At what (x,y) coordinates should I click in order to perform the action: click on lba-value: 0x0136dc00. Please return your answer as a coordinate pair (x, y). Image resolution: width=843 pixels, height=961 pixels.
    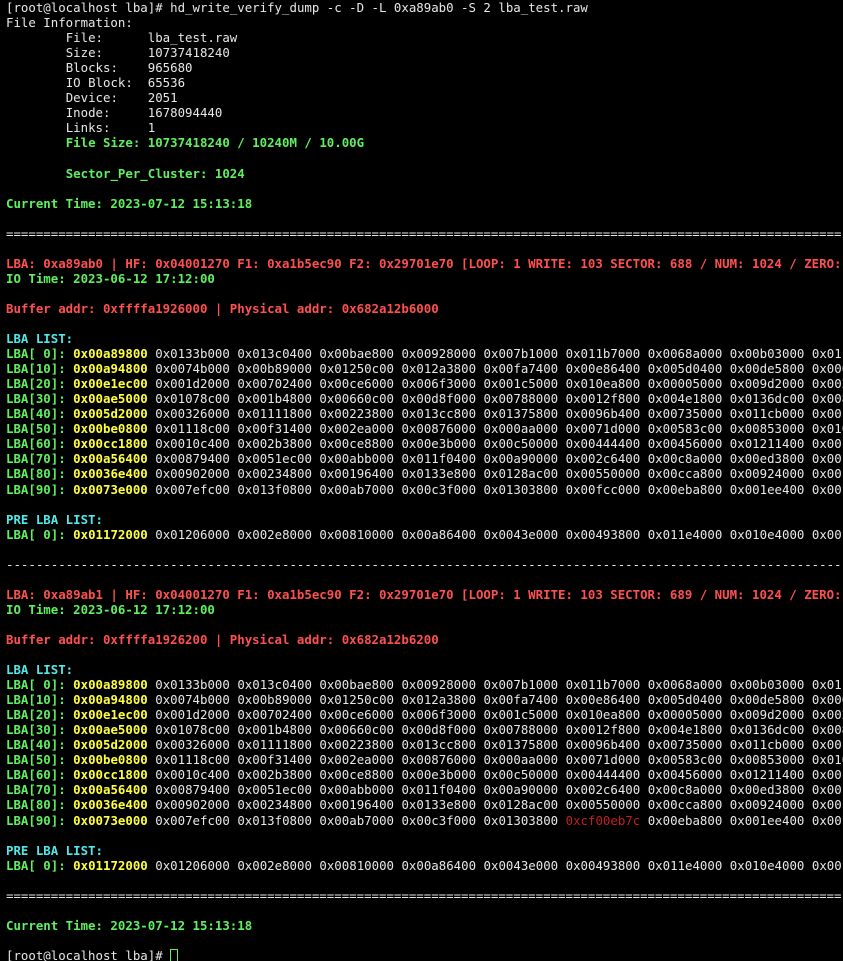
    Looking at the image, I should click on (767, 730).